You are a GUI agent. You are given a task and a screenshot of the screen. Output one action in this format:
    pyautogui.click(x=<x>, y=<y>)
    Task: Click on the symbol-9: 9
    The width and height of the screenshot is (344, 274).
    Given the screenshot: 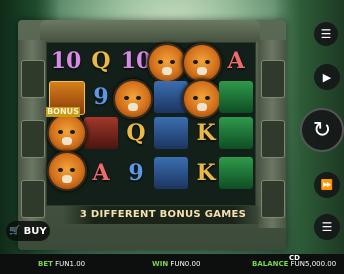 What is the action you would take?
    pyautogui.click(x=136, y=173)
    